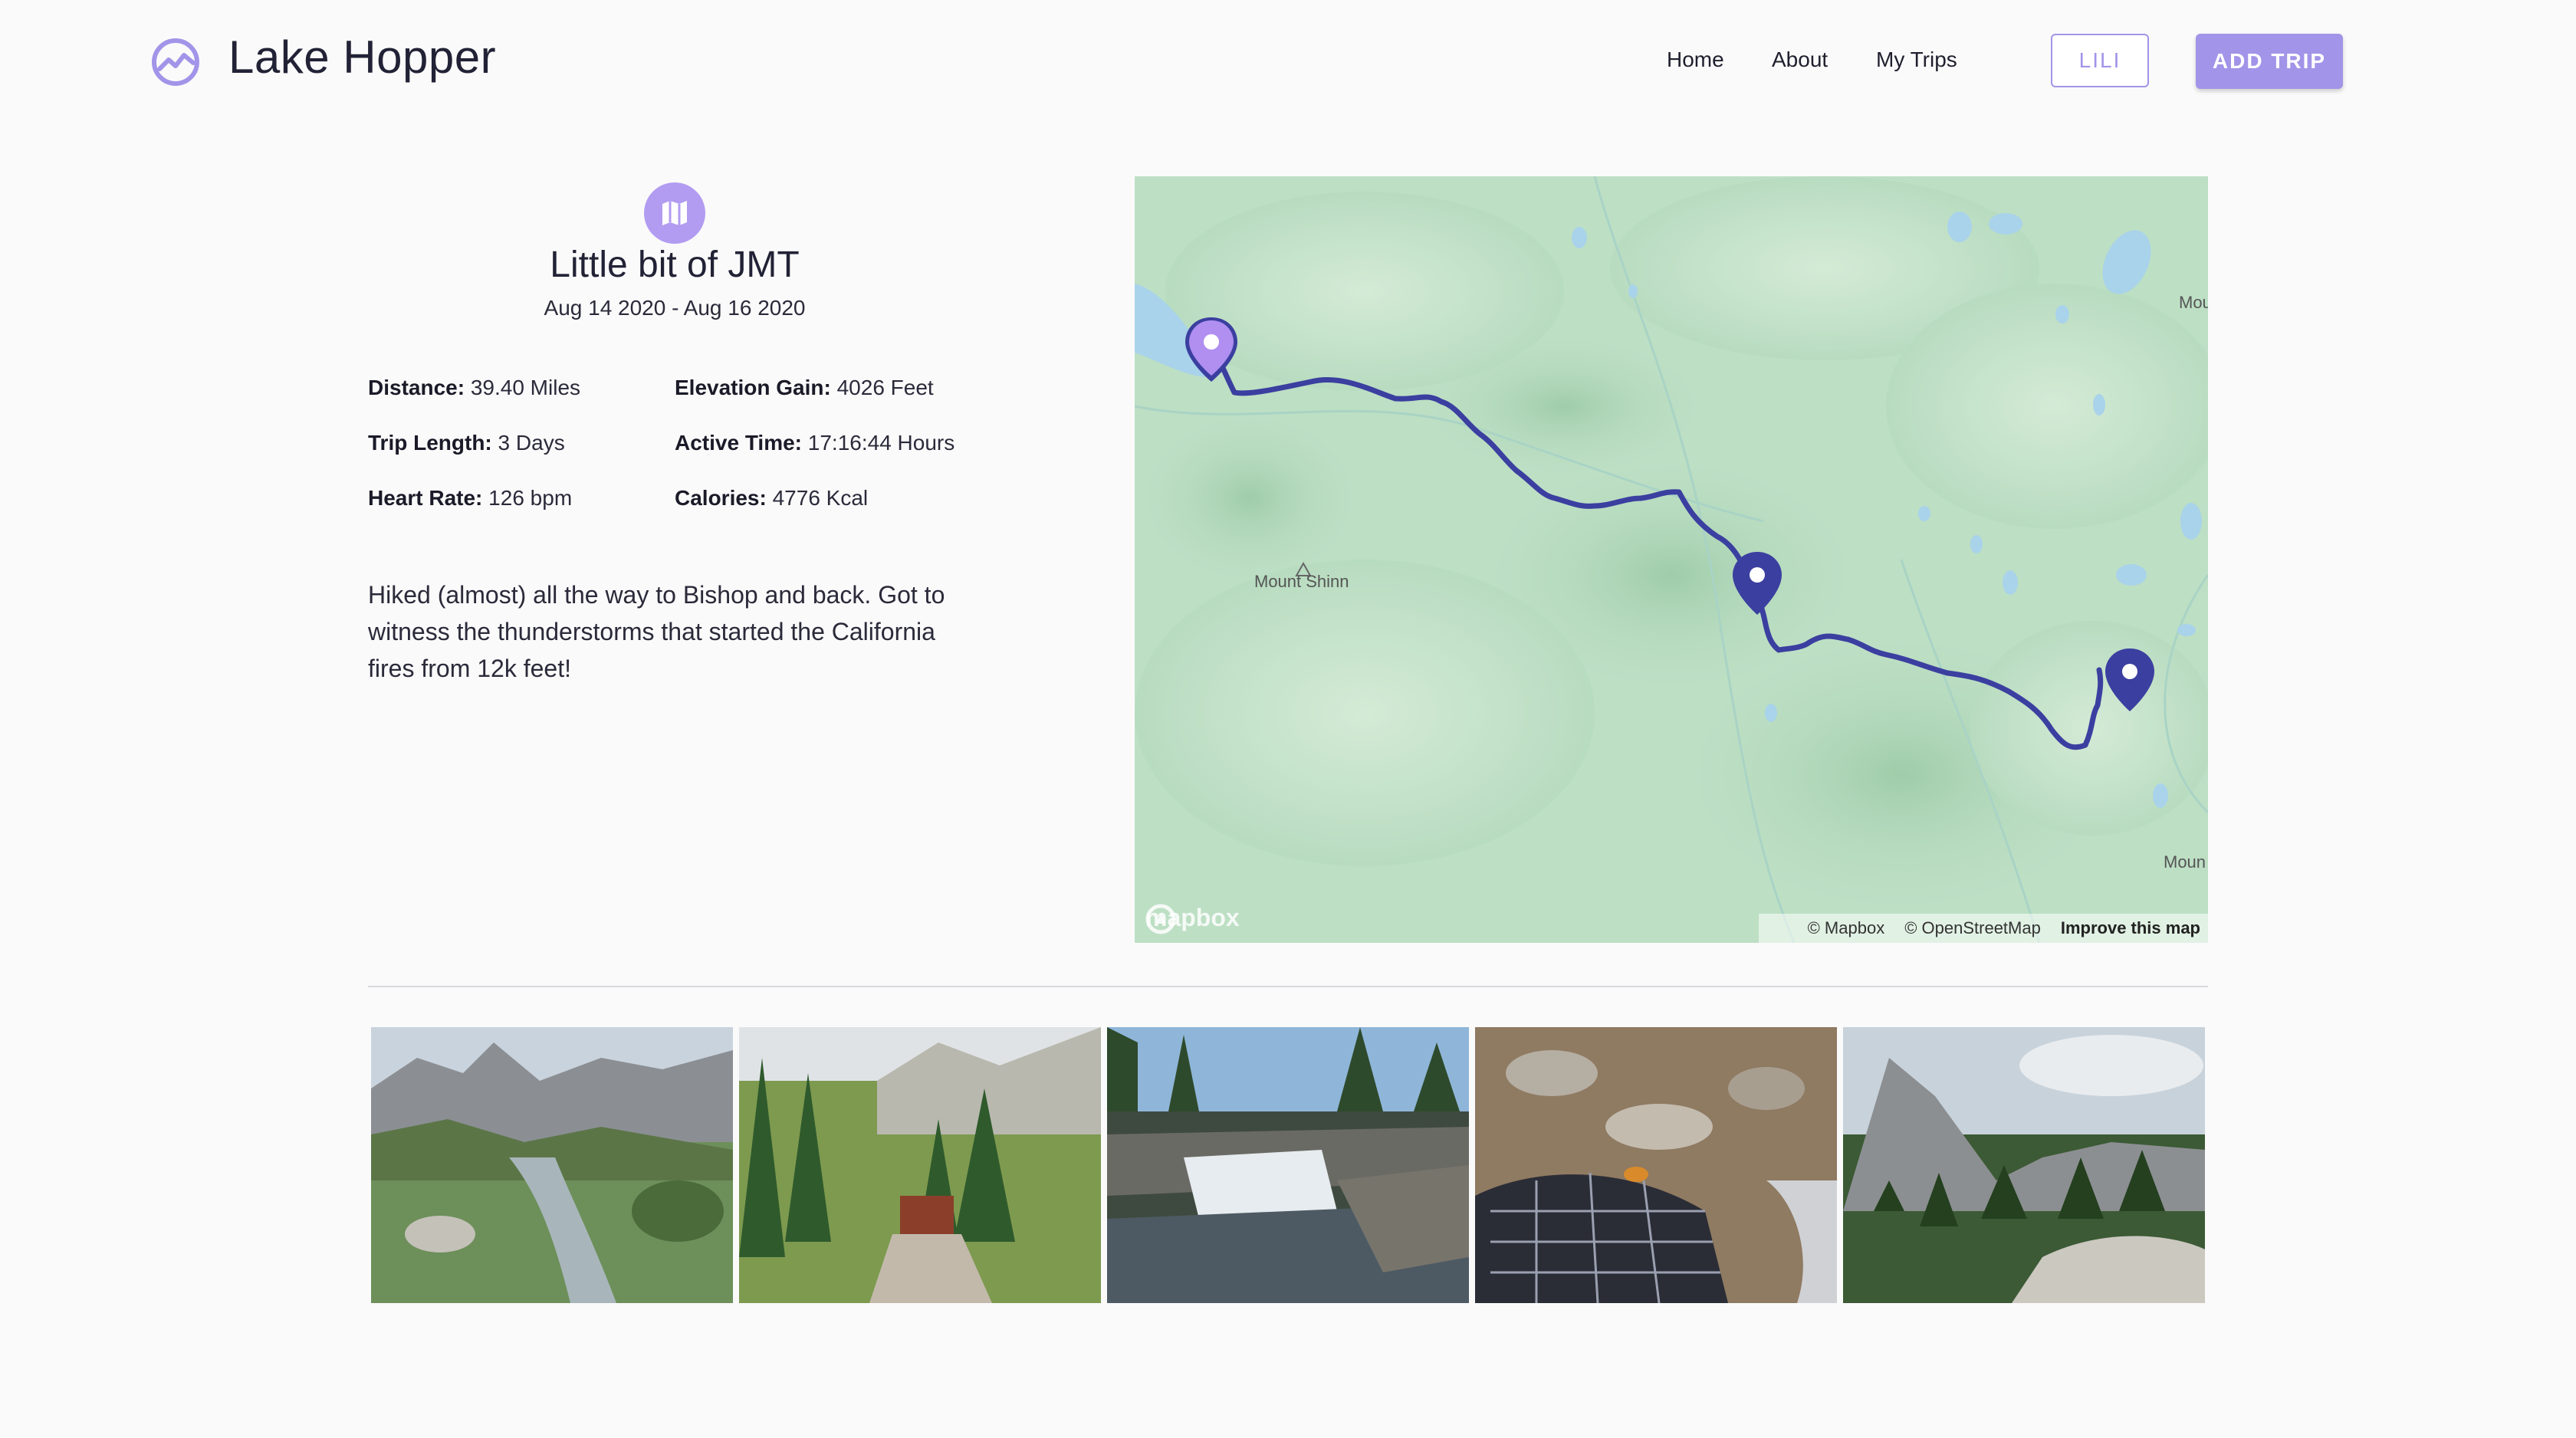  I want to click on photo-mountain-valley-stream, so click(552, 1165).